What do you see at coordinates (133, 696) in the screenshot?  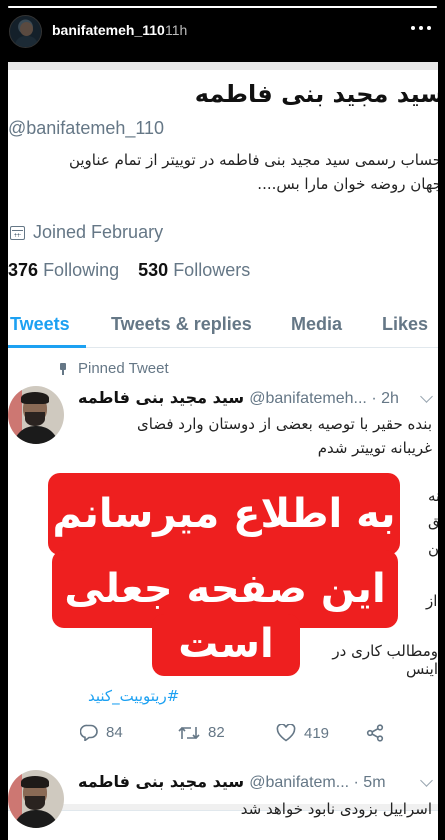 I see `hashtag-link: #ریتوییت_کنید` at bounding box center [133, 696].